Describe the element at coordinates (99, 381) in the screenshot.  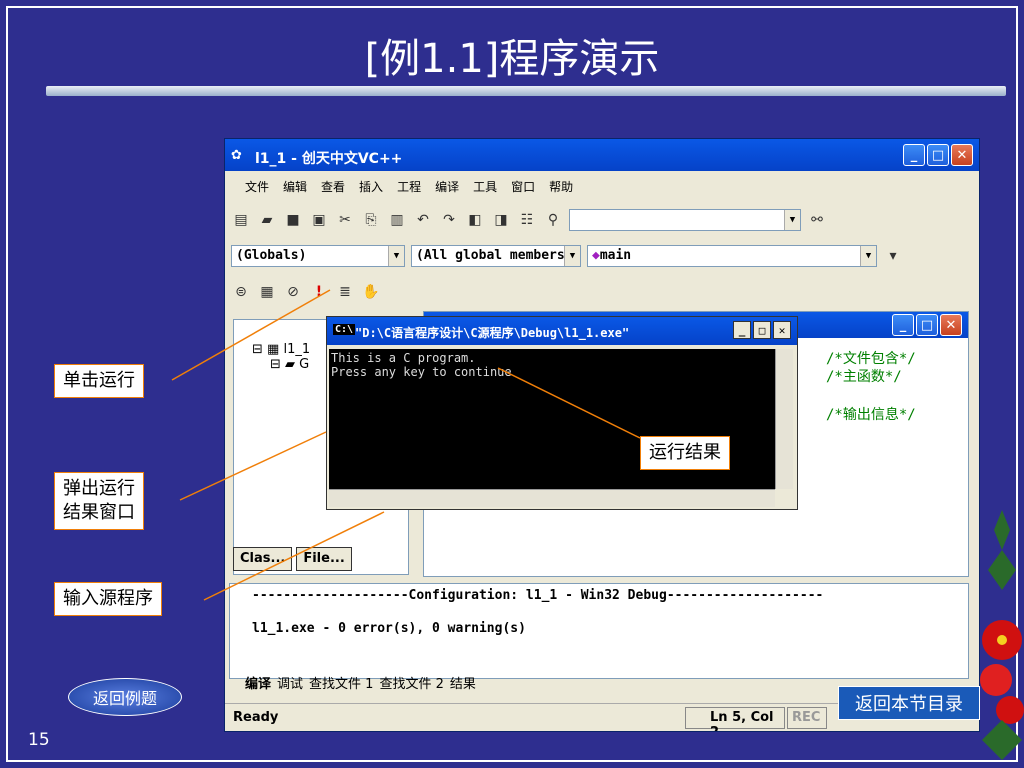
I see `callout-run: 单击运行` at that location.